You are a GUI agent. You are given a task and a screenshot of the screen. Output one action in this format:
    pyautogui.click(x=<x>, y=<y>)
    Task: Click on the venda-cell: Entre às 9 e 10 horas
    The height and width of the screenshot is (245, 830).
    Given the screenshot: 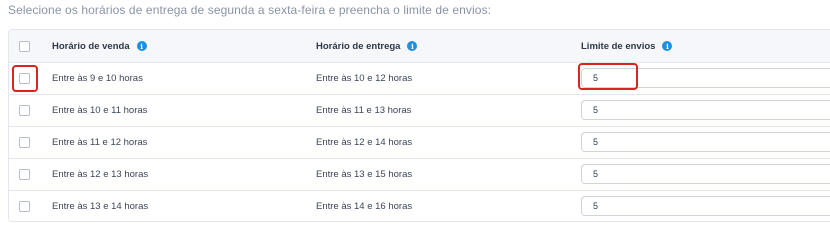 What is the action you would take?
    pyautogui.click(x=97, y=78)
    